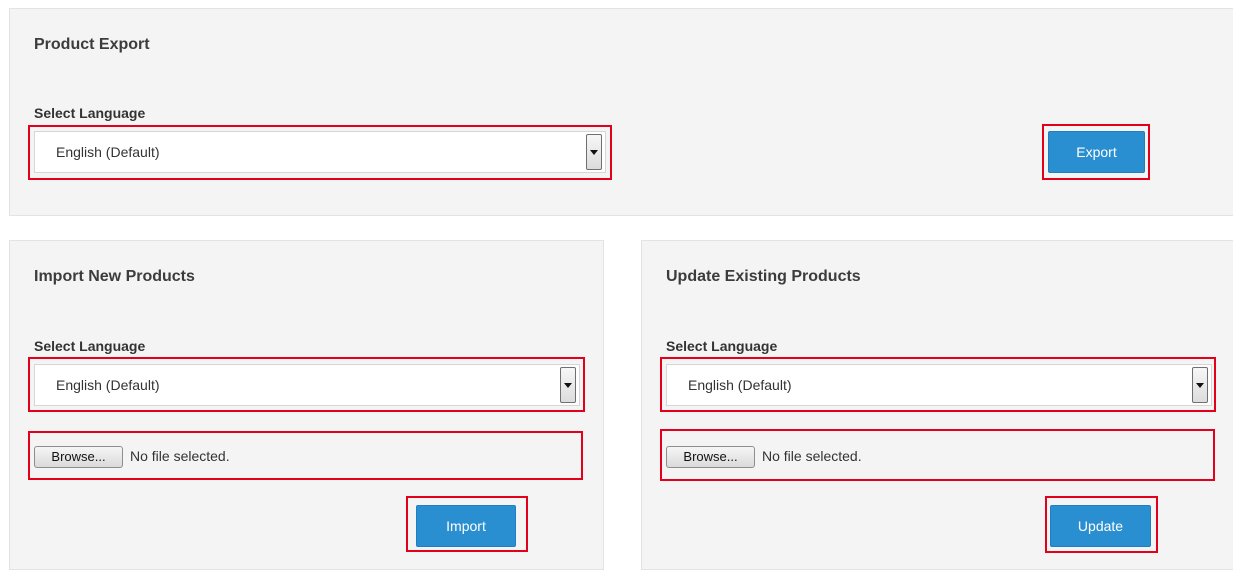  What do you see at coordinates (90, 346) in the screenshot?
I see `import-language-label: Select Language` at bounding box center [90, 346].